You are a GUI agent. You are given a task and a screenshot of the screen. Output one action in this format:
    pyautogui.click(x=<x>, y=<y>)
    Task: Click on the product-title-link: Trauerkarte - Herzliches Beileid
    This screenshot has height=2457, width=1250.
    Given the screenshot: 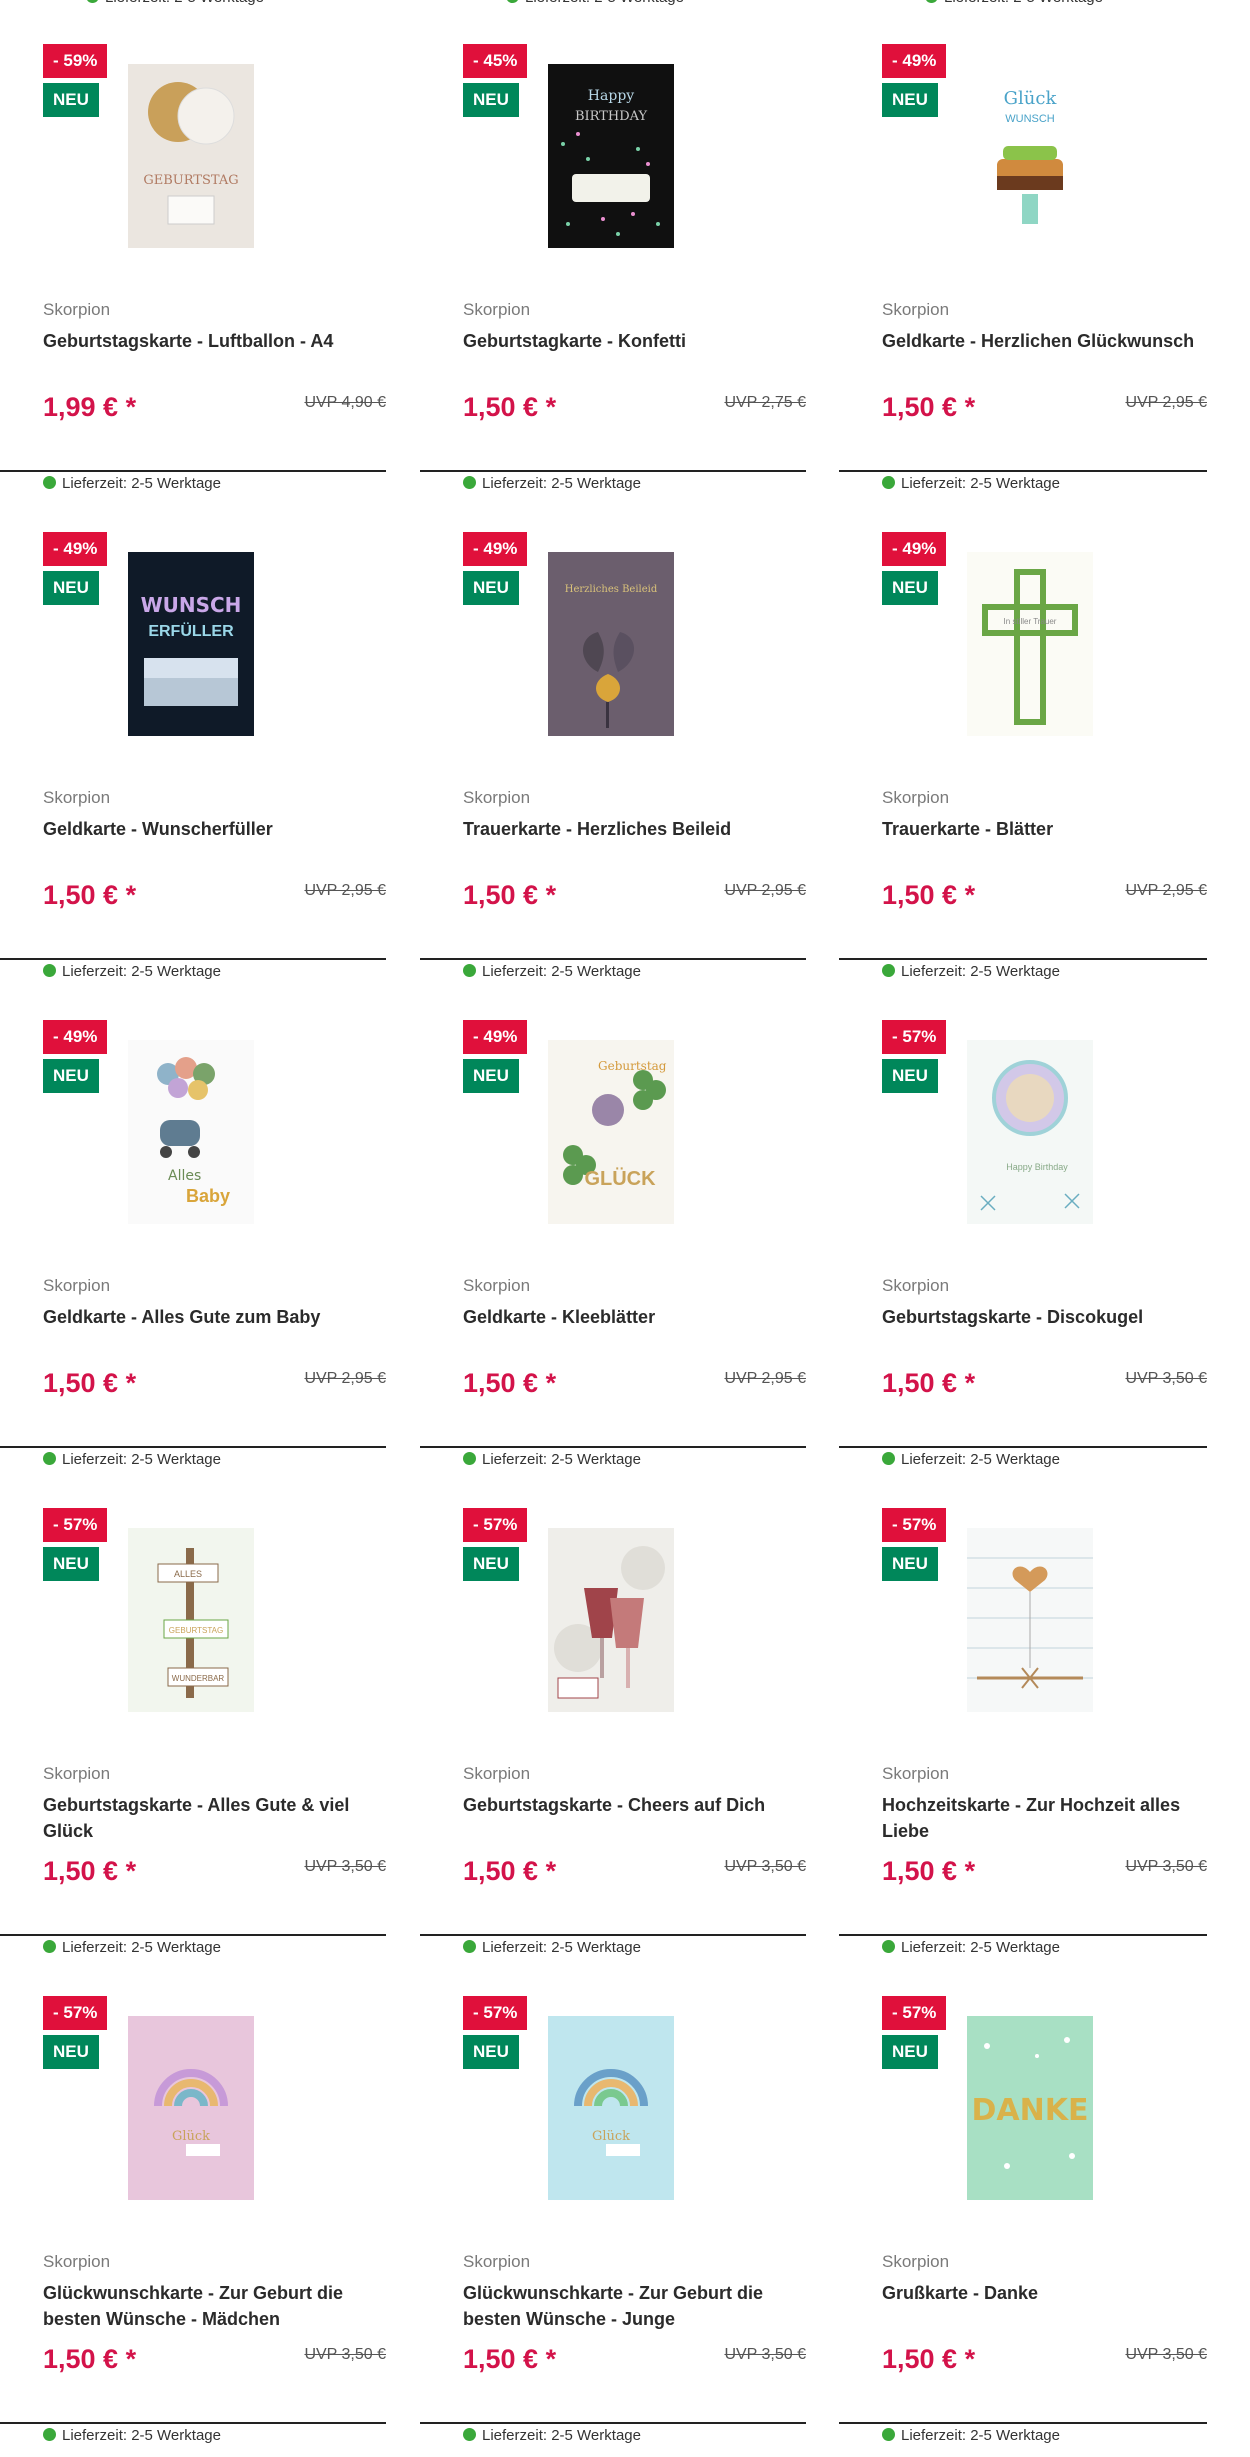 What is the action you would take?
    pyautogui.click(x=628, y=829)
    